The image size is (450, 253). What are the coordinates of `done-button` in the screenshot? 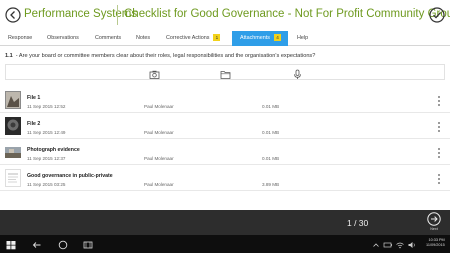 It's located at (437, 15).